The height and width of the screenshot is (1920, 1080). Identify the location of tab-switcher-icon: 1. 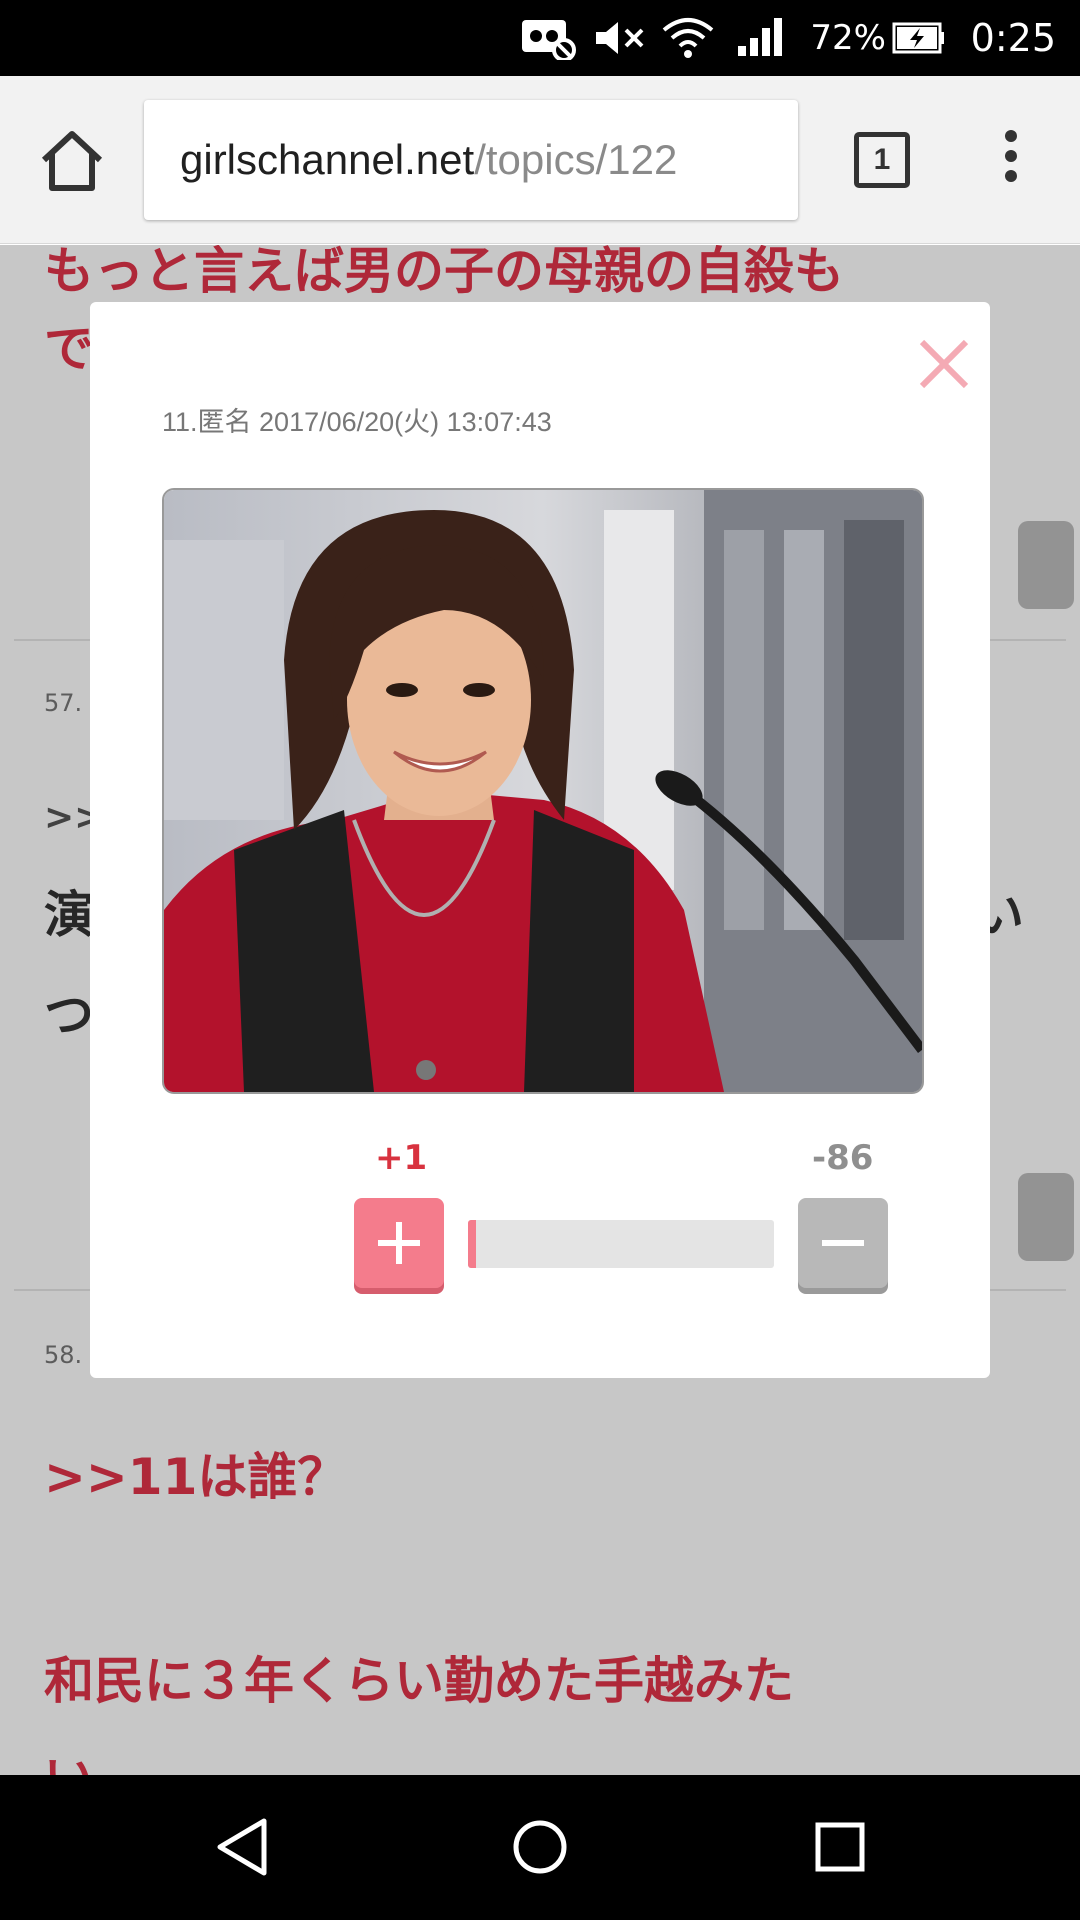
(882, 160).